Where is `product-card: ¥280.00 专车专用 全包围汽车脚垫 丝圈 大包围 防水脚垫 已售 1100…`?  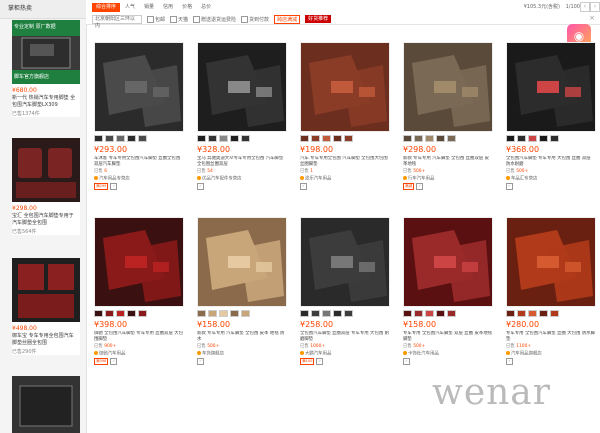
product-card: ¥280.00 专车专用 全包围汽车脚垫 丝圈 大包围 防水脚垫 已售 1100… is located at coordinates (551, 291).